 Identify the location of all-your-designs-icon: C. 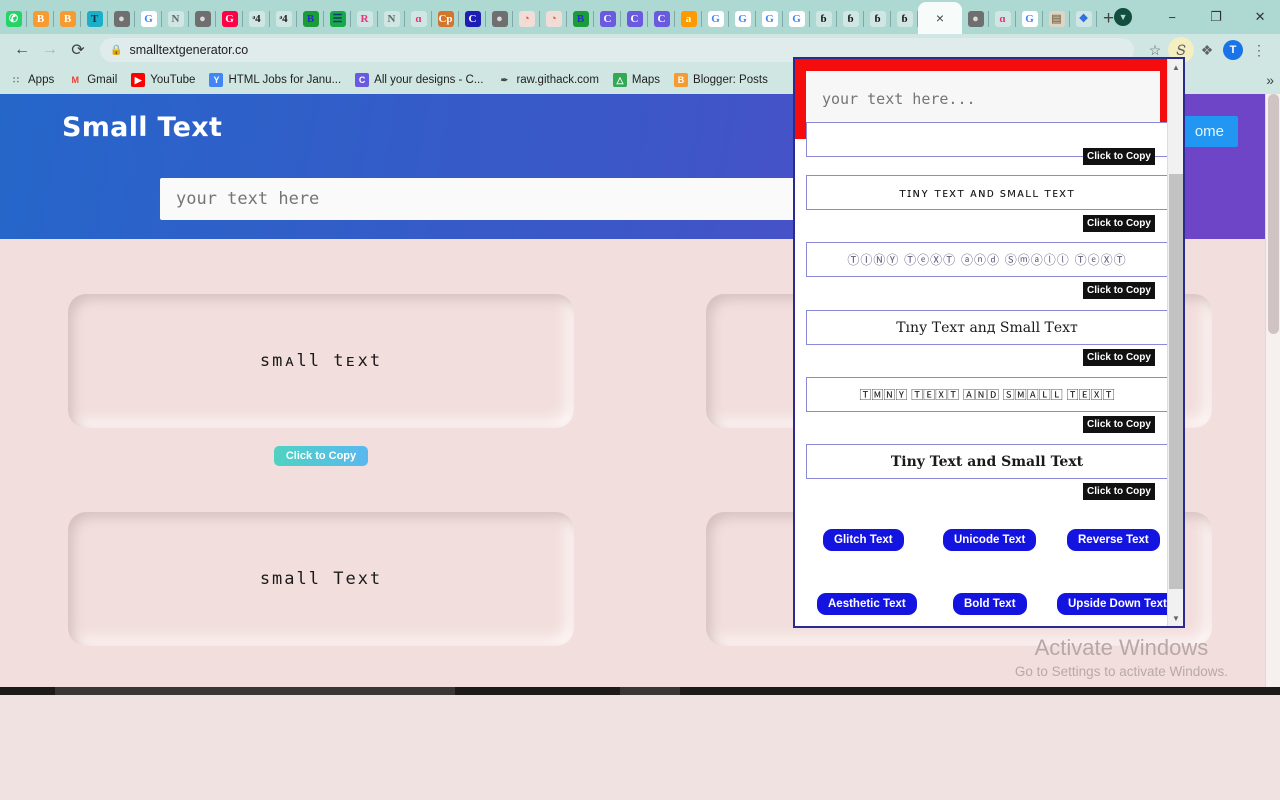
(362, 80).